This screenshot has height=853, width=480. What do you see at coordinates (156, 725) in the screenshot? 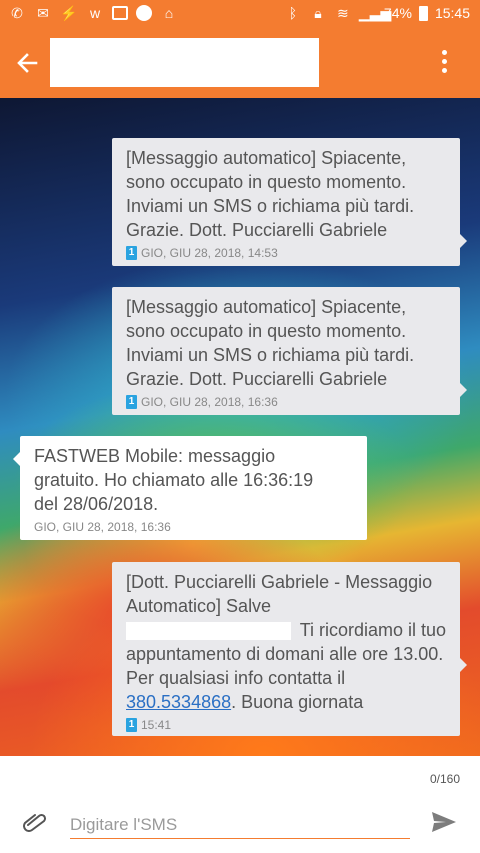
I see `message-timestamp: 15:41` at bounding box center [156, 725].